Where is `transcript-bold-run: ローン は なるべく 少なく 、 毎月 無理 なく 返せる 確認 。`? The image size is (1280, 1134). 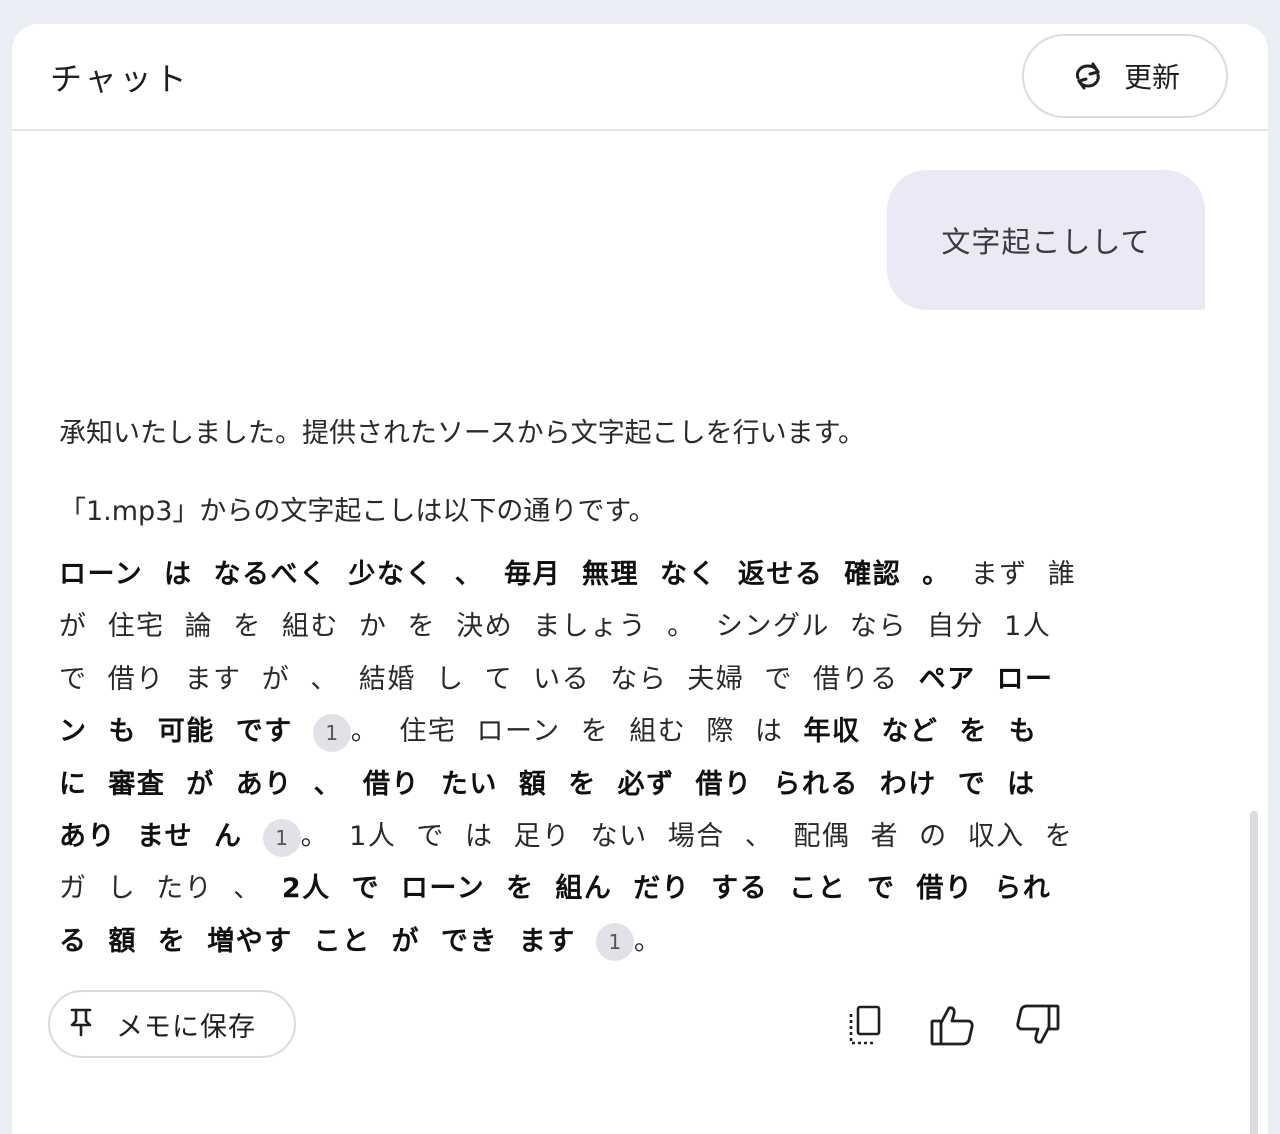
transcript-bold-run: ローン は なるべく 少なく 、 毎月 無理 なく 返せる 確認 。 is located at coordinates (505, 574).